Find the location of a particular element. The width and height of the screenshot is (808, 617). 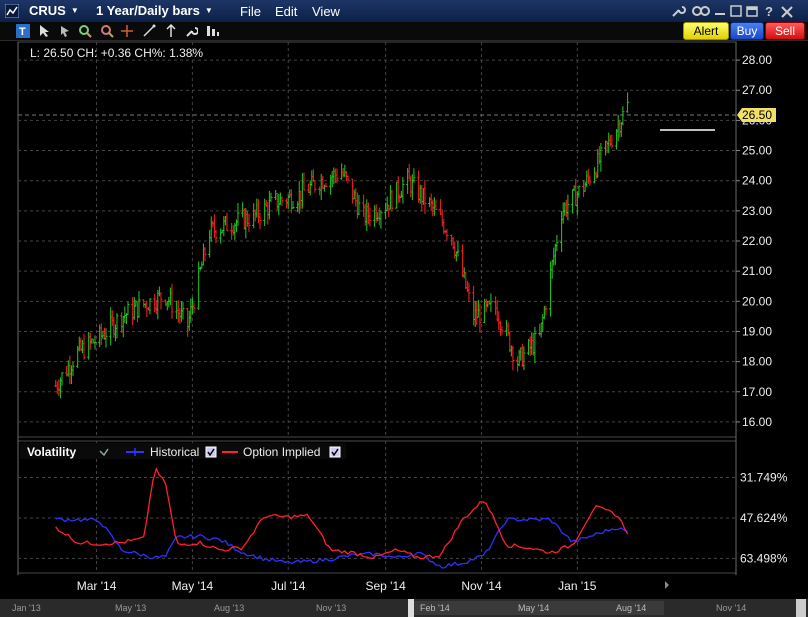

x-tick-label: Mar '14 is located at coordinates (97, 586).